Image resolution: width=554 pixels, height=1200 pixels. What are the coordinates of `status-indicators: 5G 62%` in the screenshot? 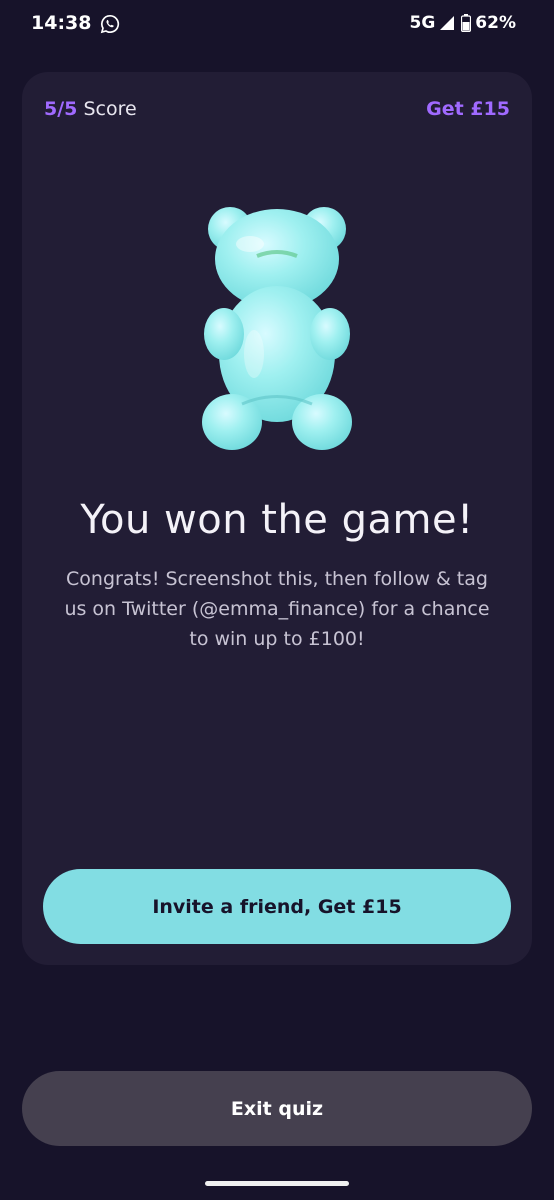 It's located at (463, 23).